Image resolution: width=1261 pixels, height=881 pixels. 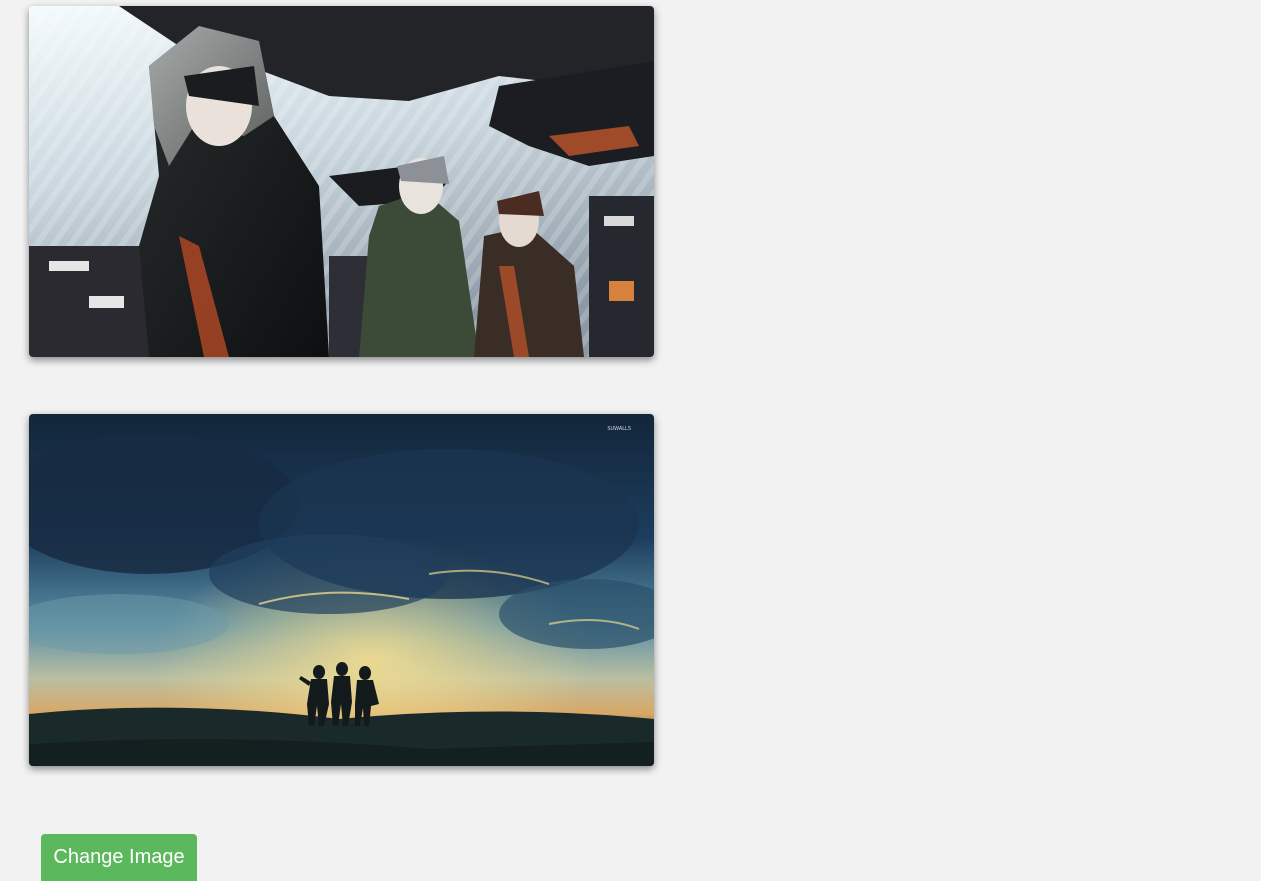 What do you see at coordinates (619, 429) in the screenshot?
I see `watermark-text: SUWALLS` at bounding box center [619, 429].